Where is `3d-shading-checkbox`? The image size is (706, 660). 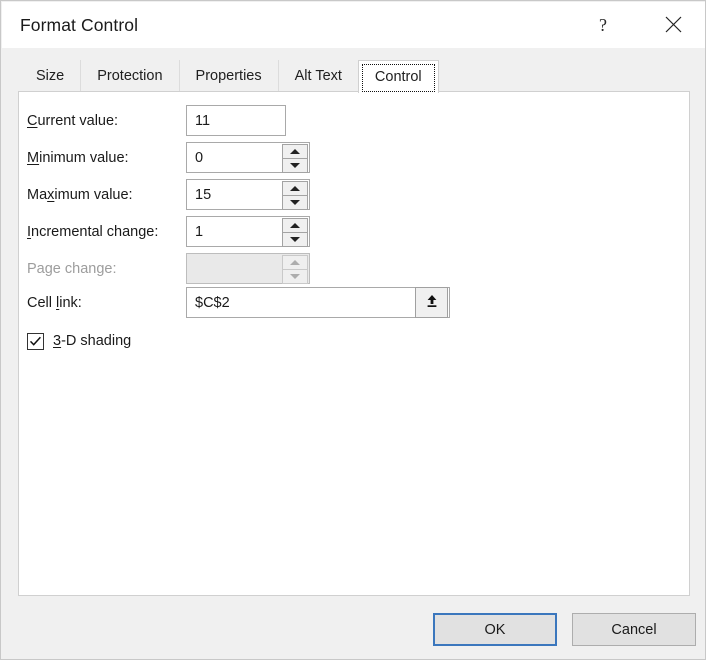 3d-shading-checkbox is located at coordinates (35, 341).